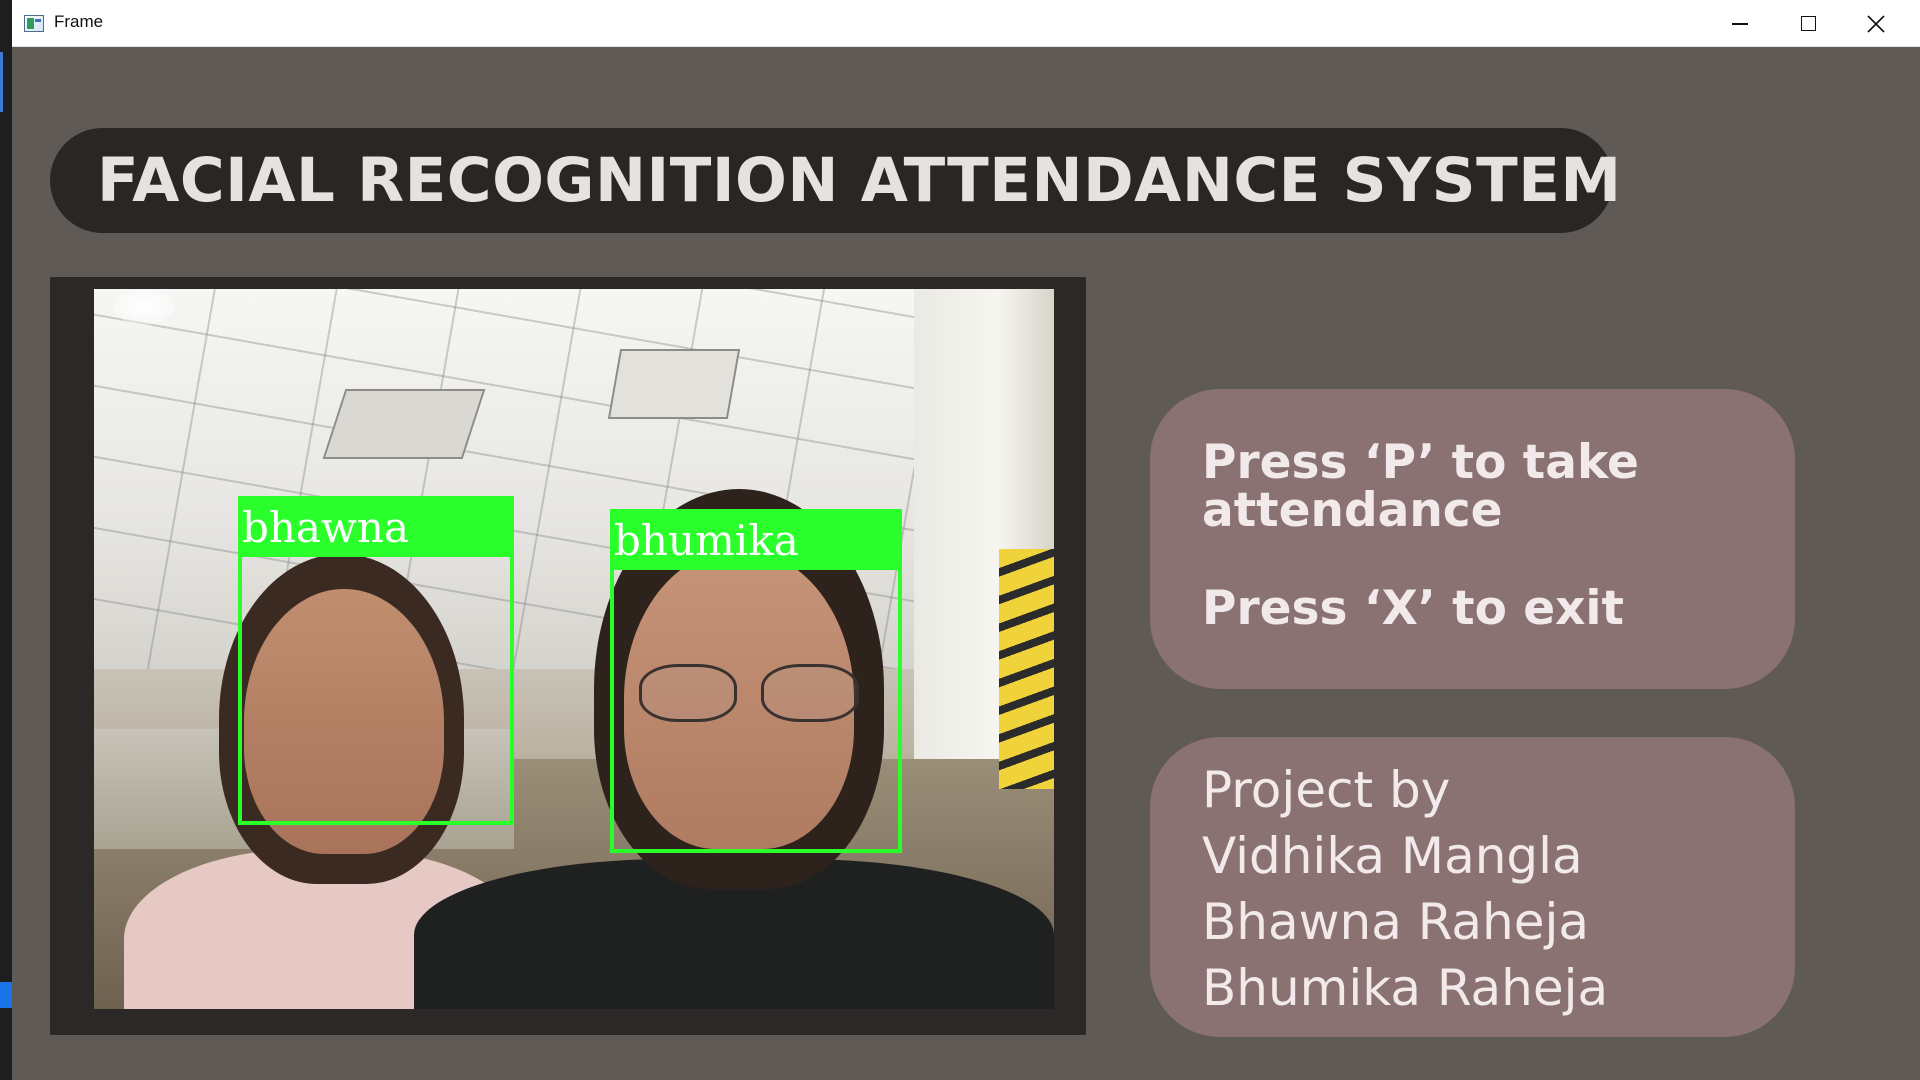  I want to click on maximize-button, so click(1808, 23).